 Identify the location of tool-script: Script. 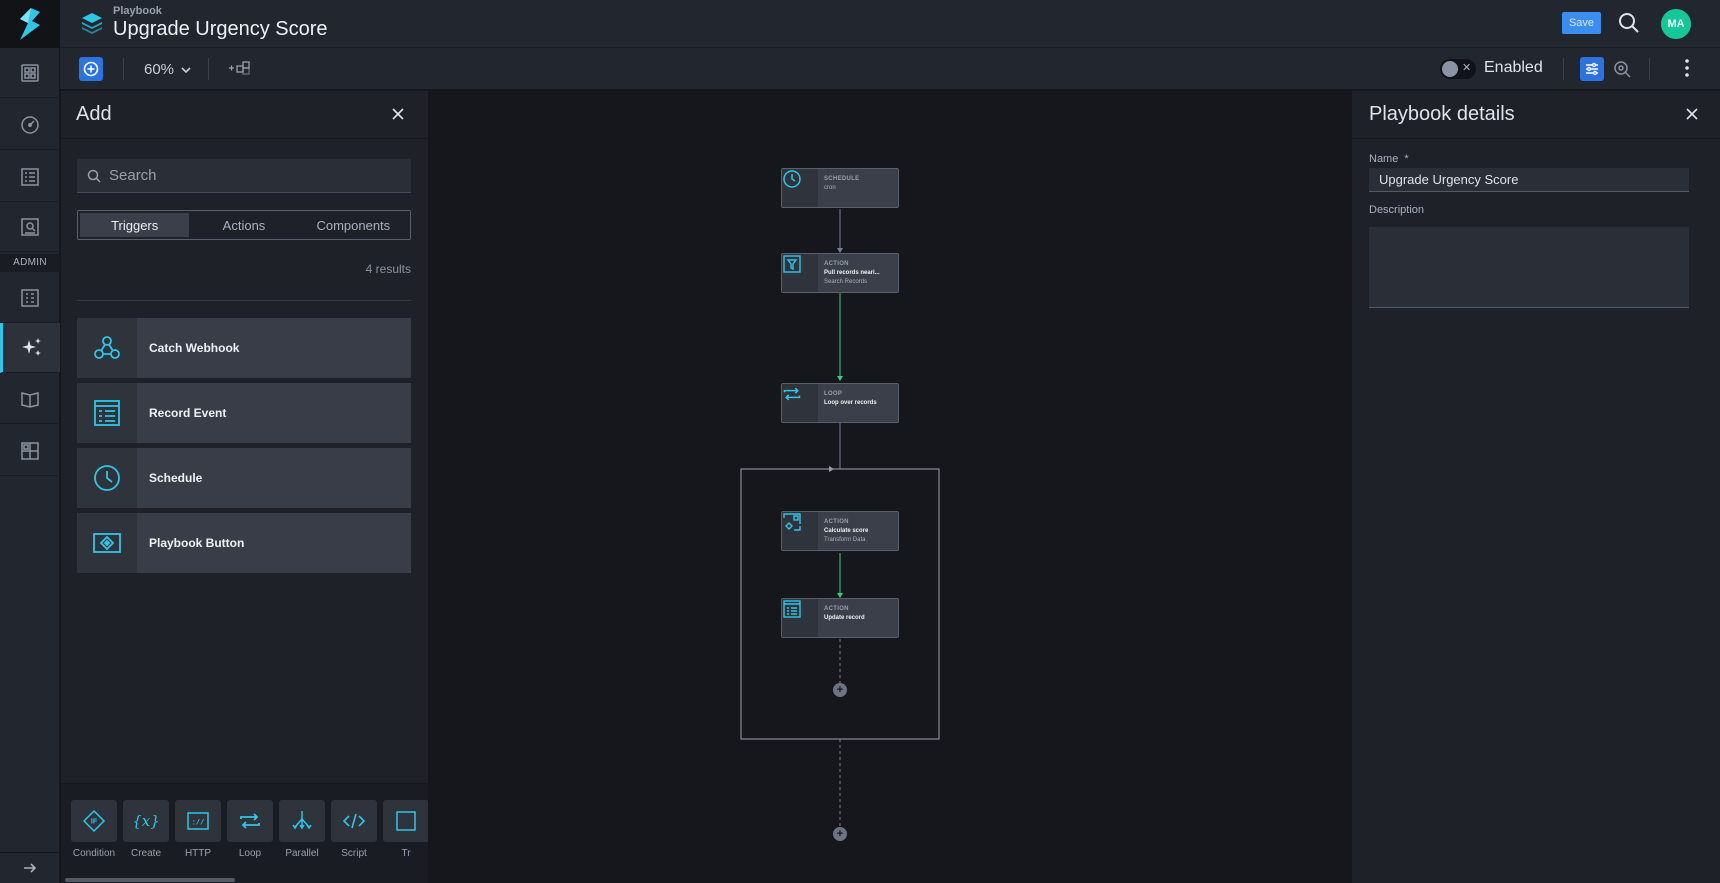
(354, 829).